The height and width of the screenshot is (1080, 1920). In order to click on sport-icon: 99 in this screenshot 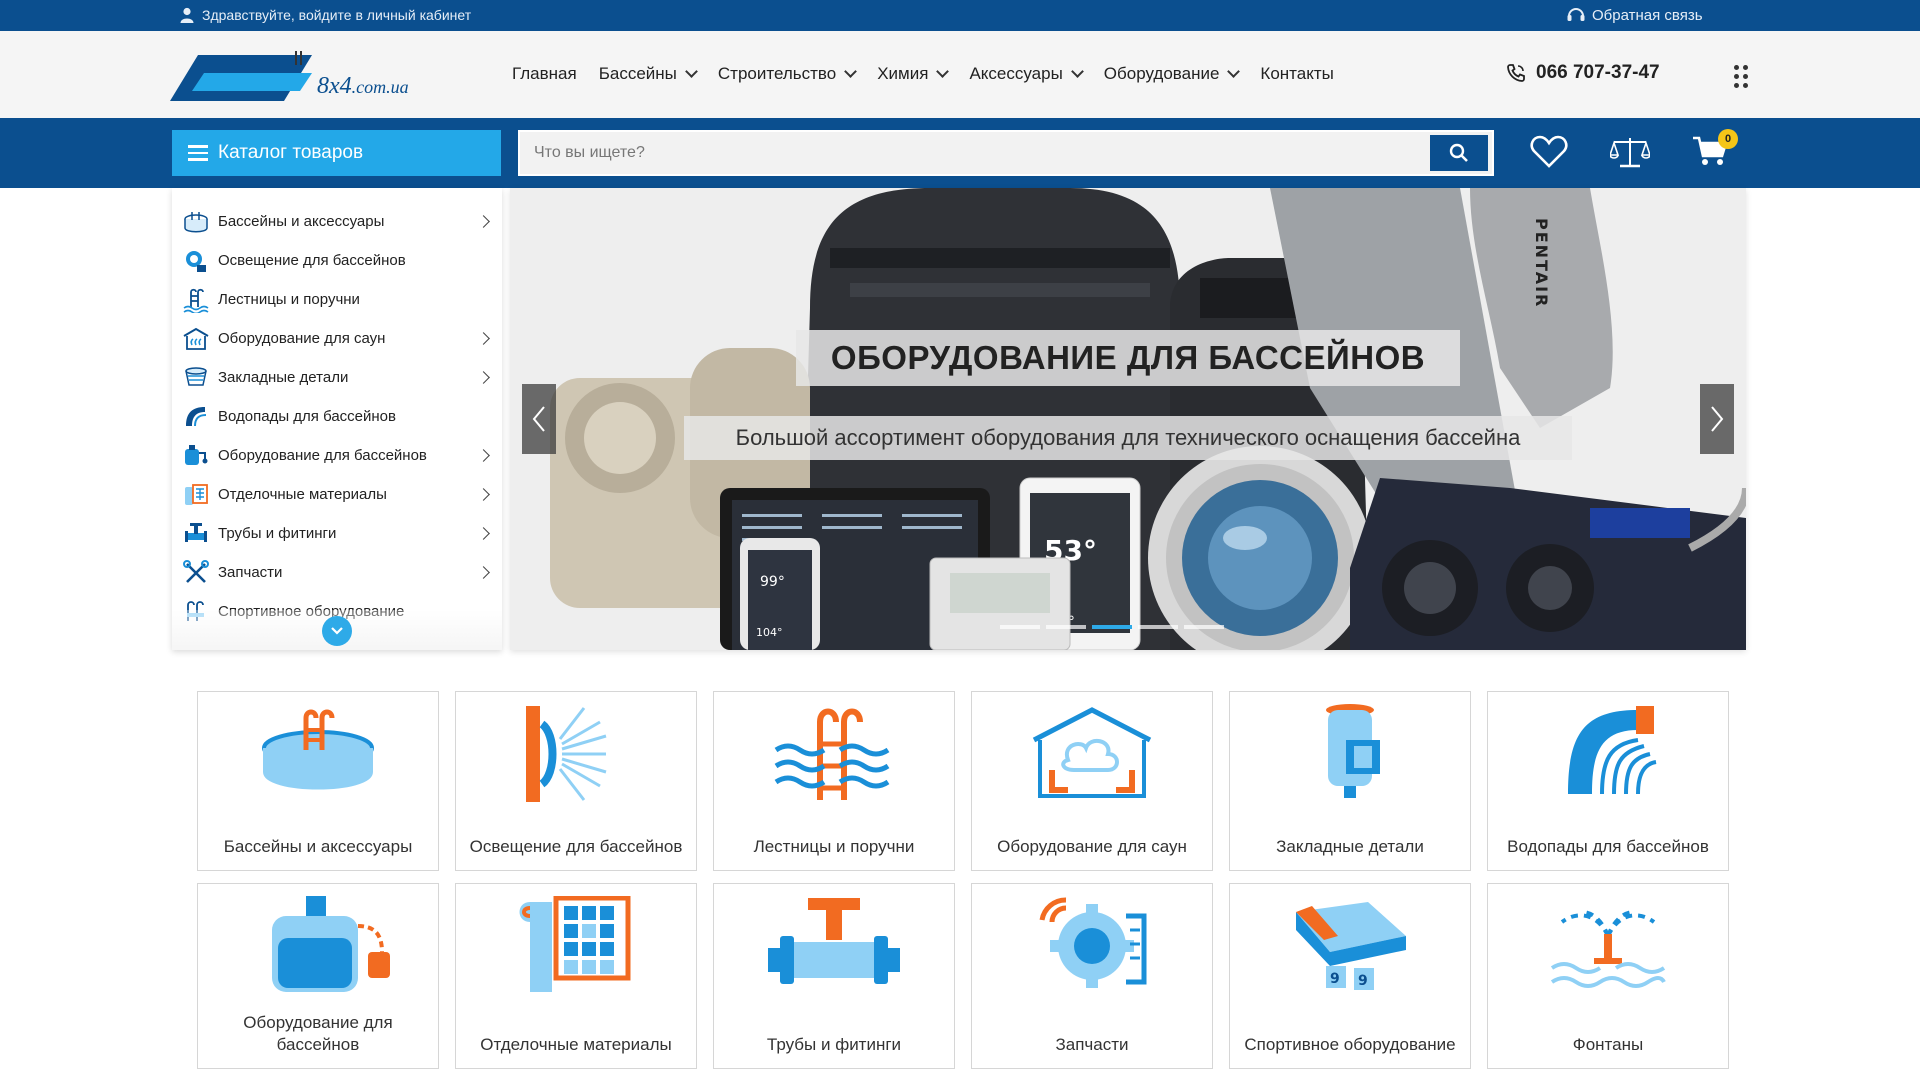, I will do `click(1351, 946)`.